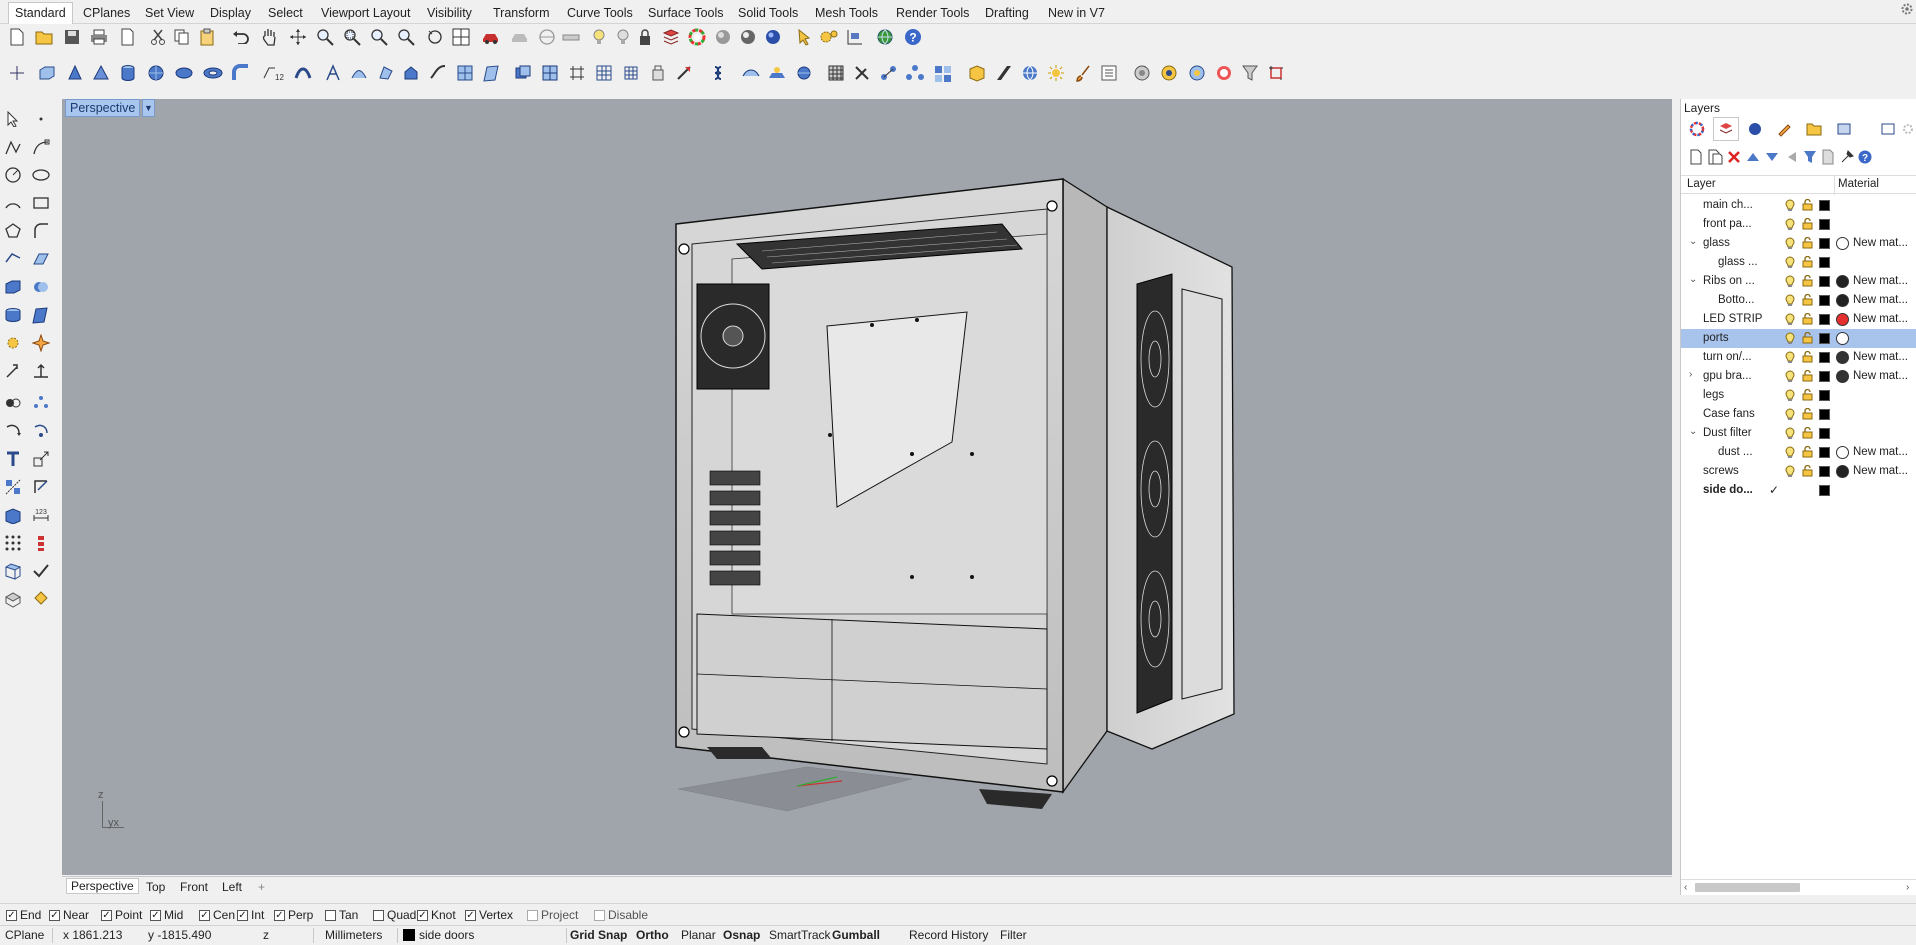 Image resolution: width=1916 pixels, height=945 pixels. Describe the element at coordinates (684, 73) in the screenshot. I see `fillet-edge-icon` at that location.